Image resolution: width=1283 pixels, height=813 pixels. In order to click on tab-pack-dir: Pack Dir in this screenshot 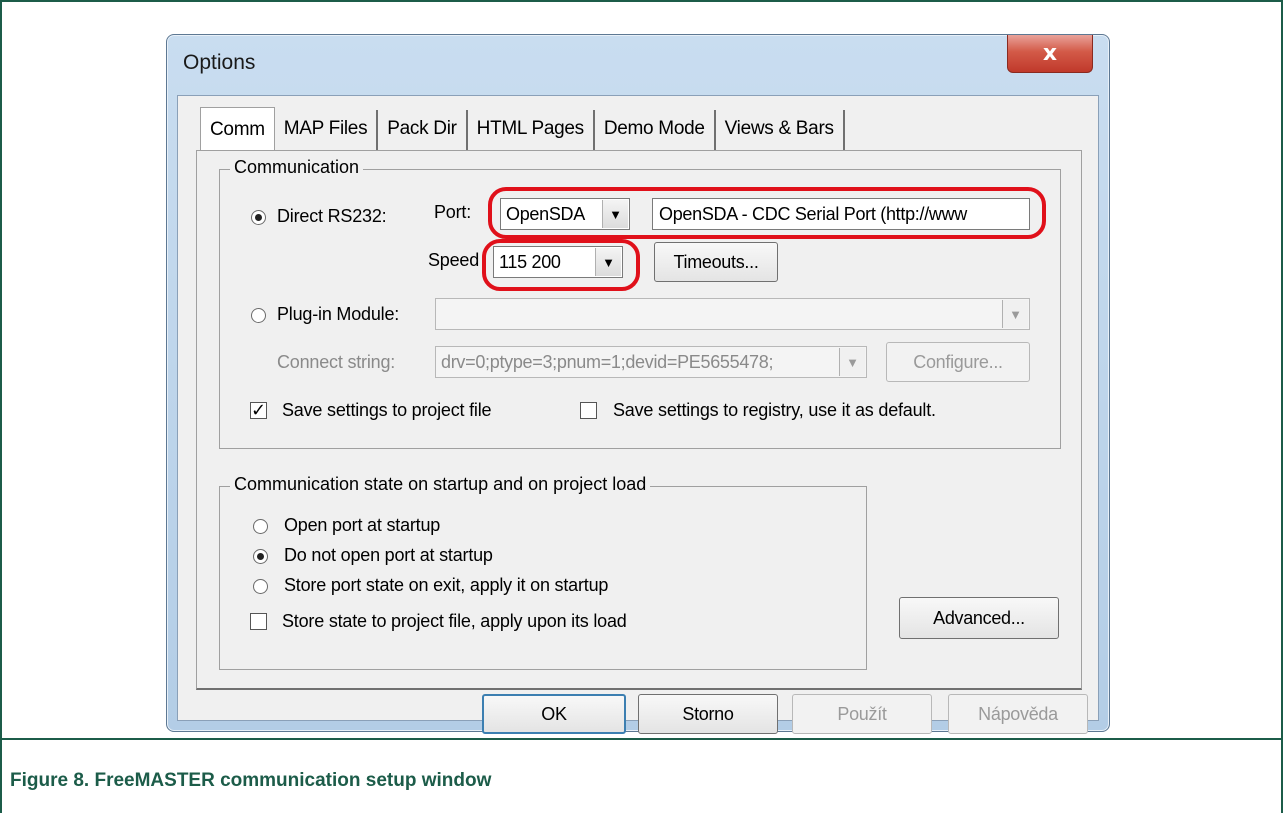, I will do `click(423, 130)`.